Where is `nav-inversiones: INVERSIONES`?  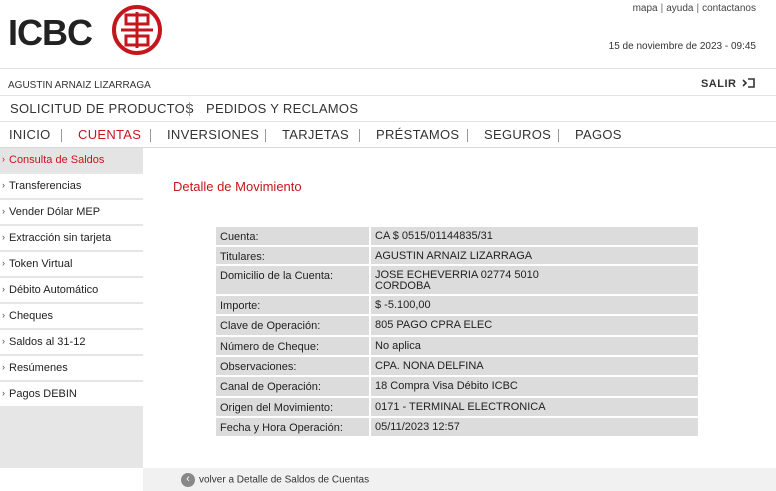 nav-inversiones: INVERSIONES is located at coordinates (213, 134).